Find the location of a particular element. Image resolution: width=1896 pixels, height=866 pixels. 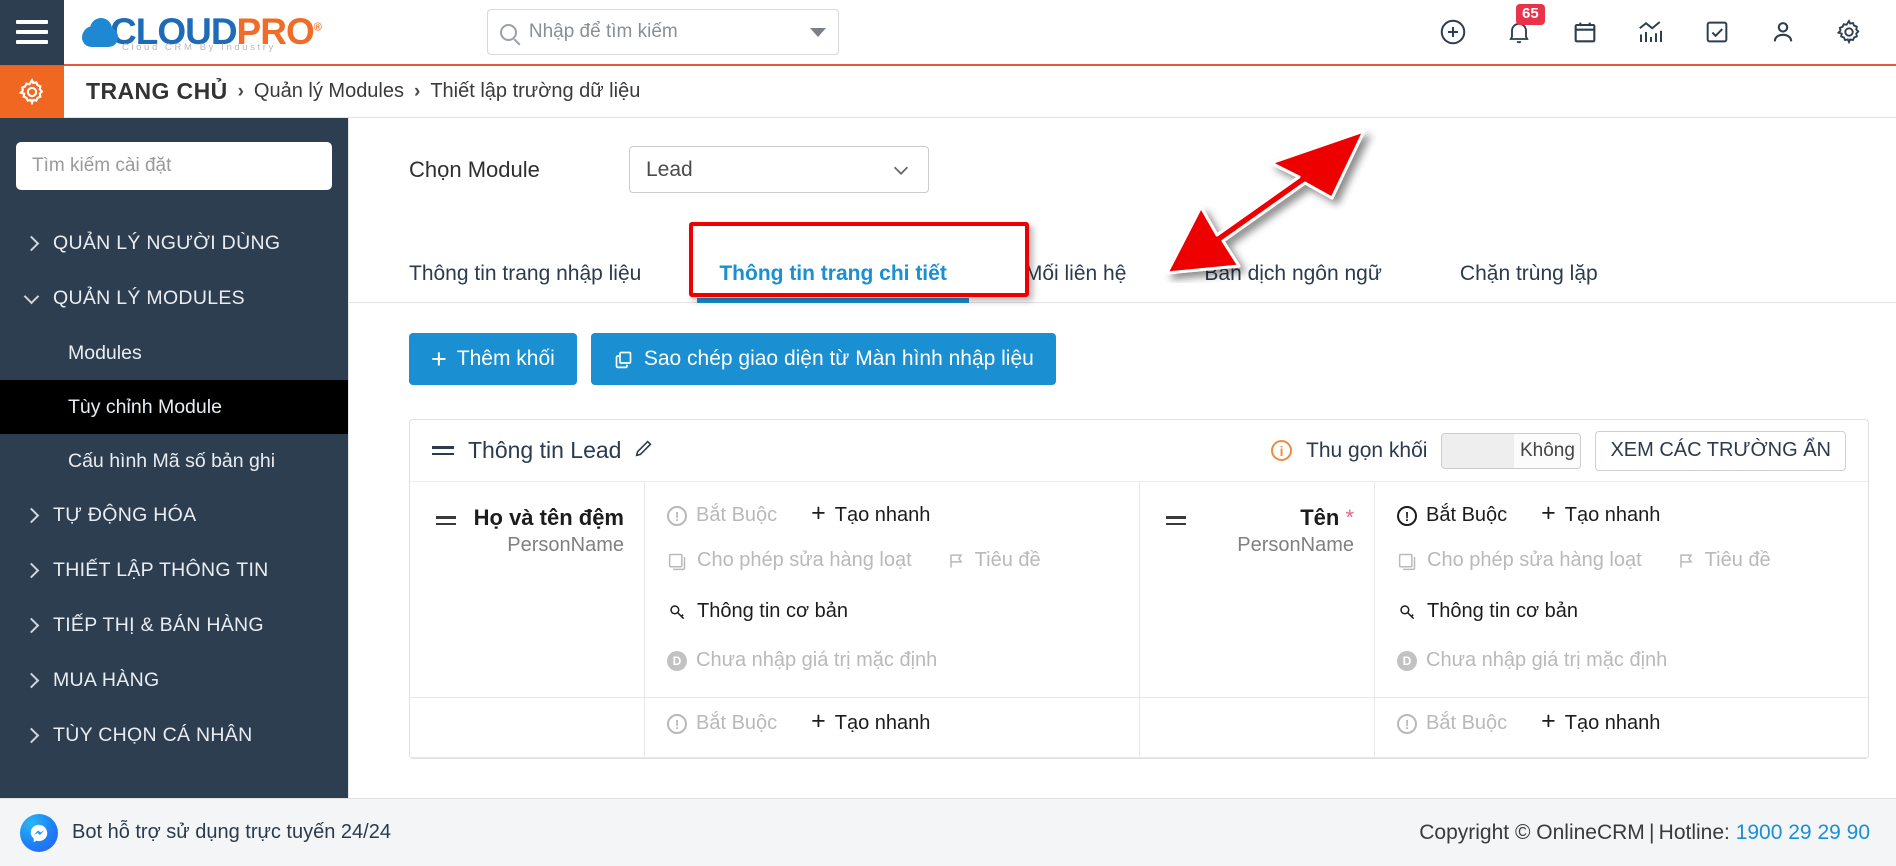

sidebar-group-label: TỰ ĐỘNG HÓA is located at coordinates (125, 515).